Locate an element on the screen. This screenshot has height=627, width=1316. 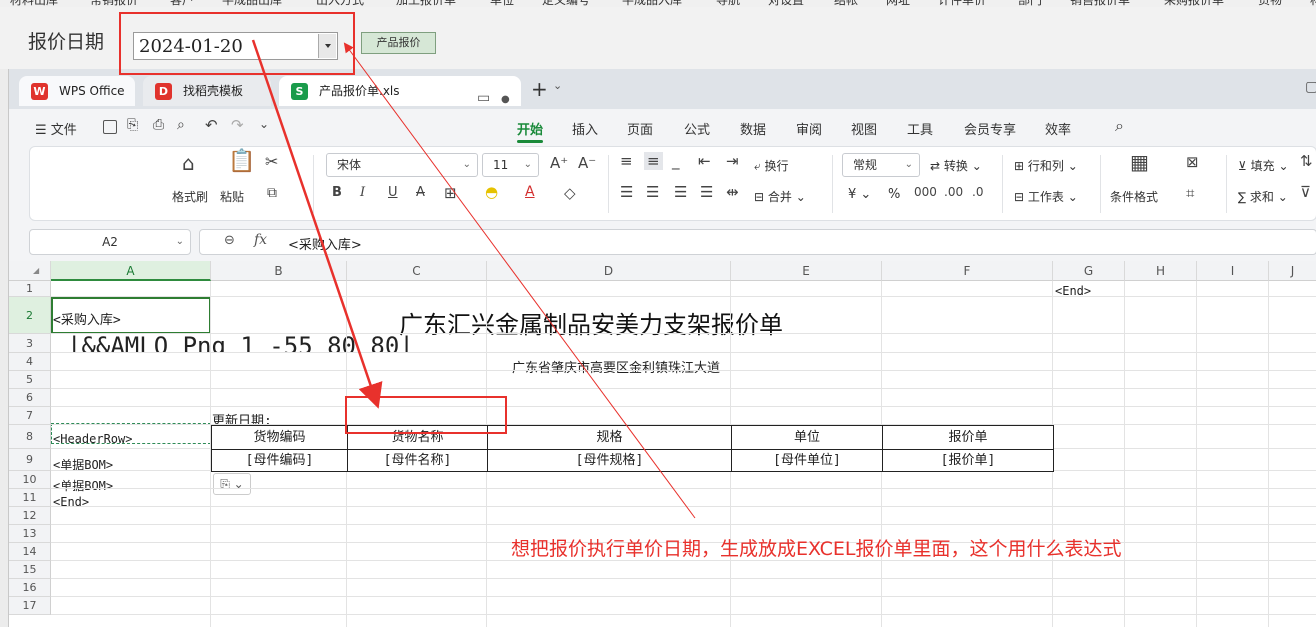
formula-input: ⊖ fx <采购入库> is located at coordinates (757, 242).